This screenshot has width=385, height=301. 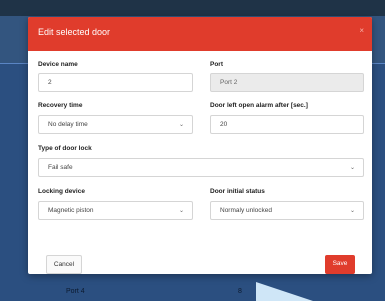 What do you see at coordinates (65, 148) in the screenshot?
I see `lock-type-label: Type of door lock` at bounding box center [65, 148].